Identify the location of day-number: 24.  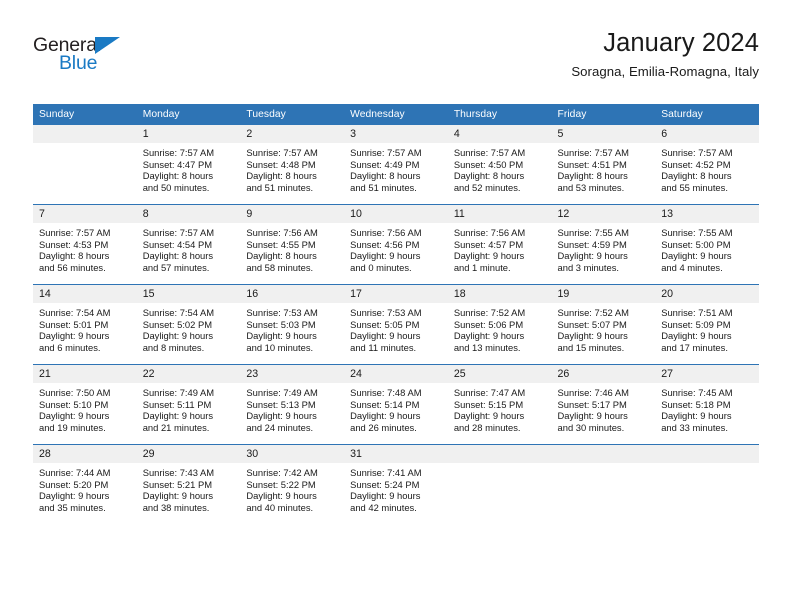
(396, 374).